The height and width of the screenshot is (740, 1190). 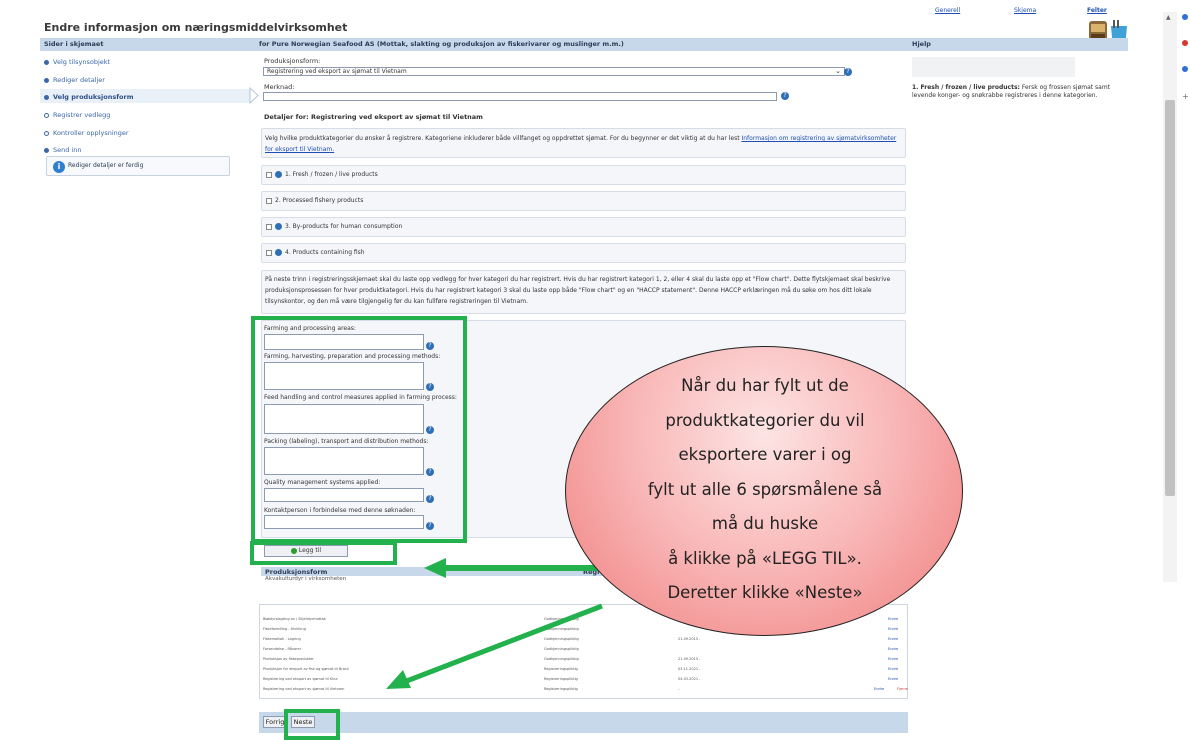 I want to click on category-4-row: 4. Products containing fish, so click(x=315, y=252).